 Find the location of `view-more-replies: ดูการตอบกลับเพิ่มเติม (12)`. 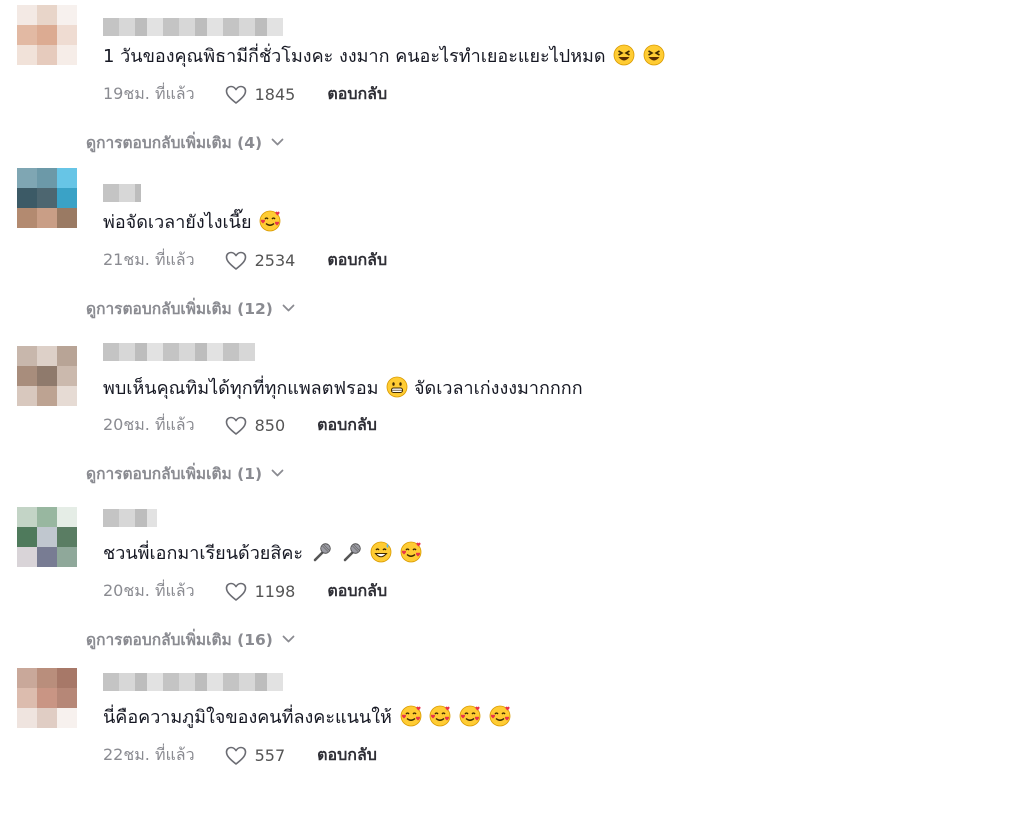

view-more-replies: ดูการตอบกลับเพิ่มเติม (12) is located at coordinates (190, 308).